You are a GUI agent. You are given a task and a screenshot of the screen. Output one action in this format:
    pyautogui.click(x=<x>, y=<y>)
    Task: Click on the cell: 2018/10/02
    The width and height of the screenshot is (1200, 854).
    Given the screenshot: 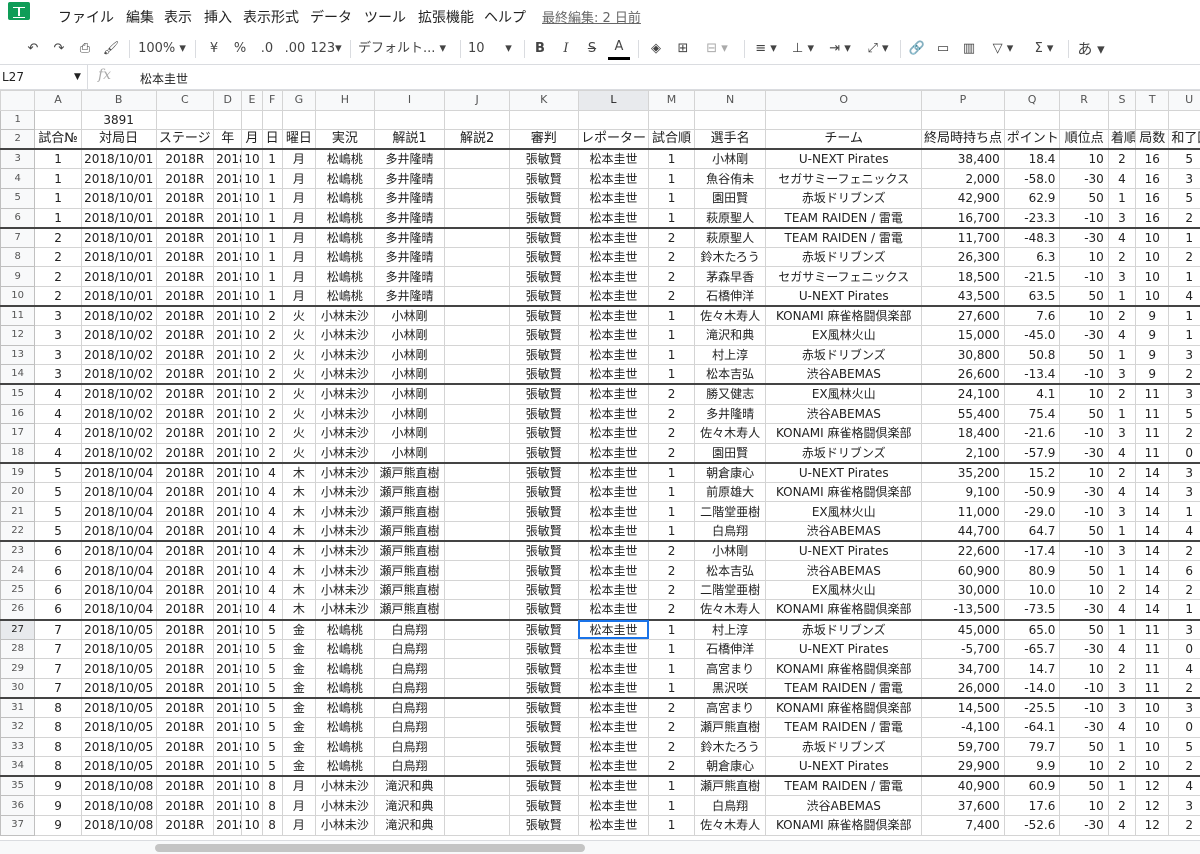 What is the action you would take?
    pyautogui.click(x=118, y=316)
    